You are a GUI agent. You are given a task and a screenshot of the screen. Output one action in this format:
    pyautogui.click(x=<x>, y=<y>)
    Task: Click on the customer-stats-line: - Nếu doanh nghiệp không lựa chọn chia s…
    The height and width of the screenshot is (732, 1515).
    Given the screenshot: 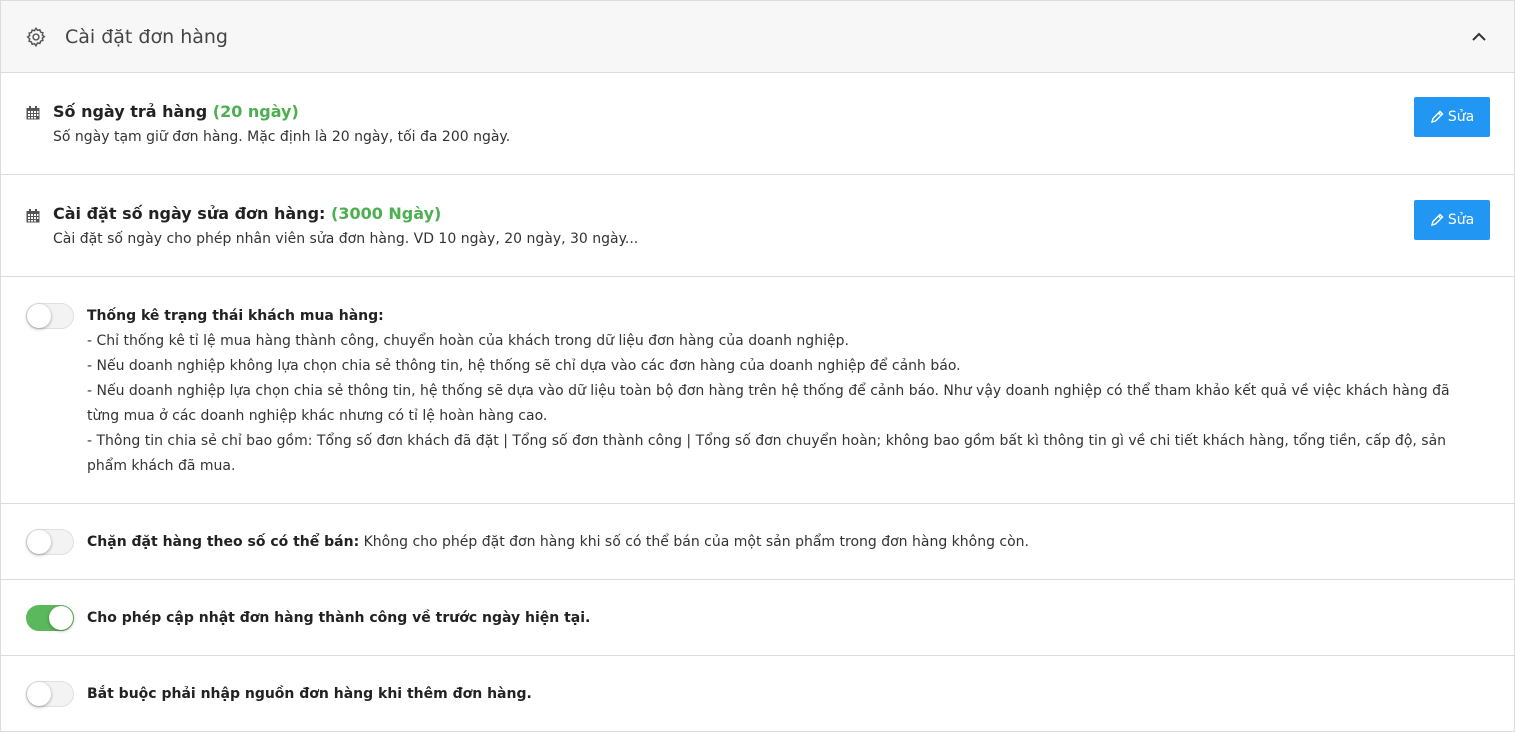 What is the action you would take?
    pyautogui.click(x=524, y=366)
    